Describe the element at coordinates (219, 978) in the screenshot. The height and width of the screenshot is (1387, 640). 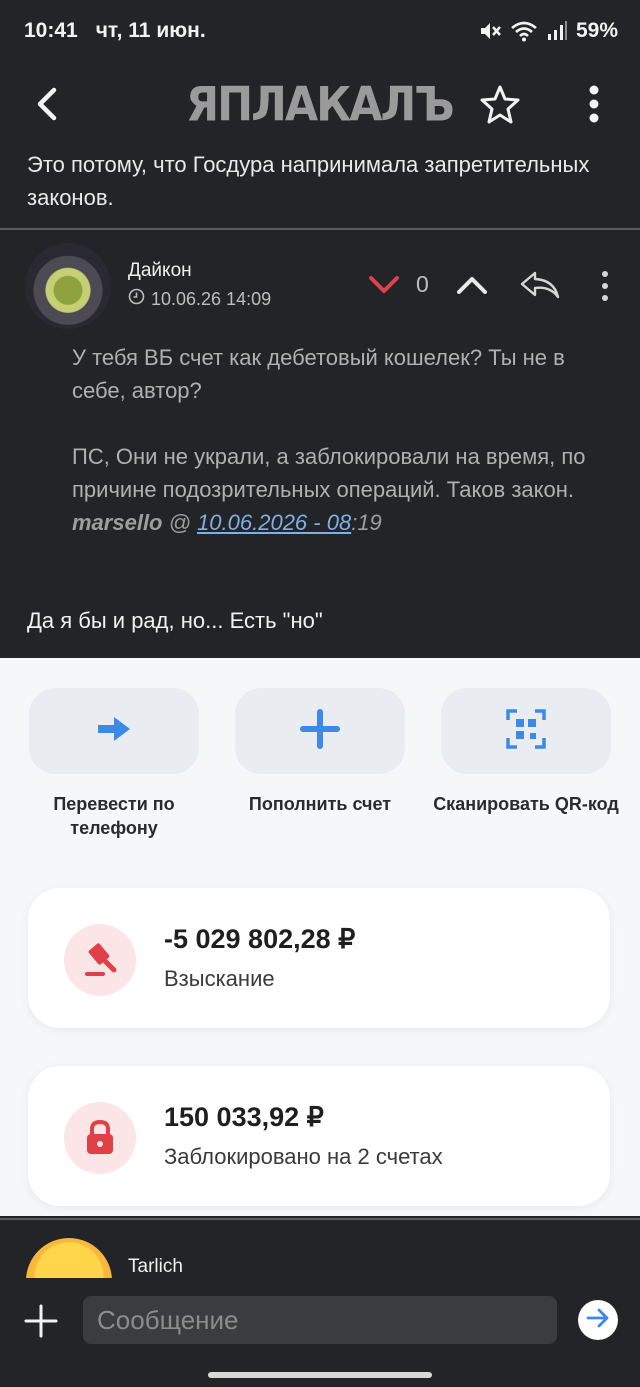
I see `collection-label: Взыскание` at that location.